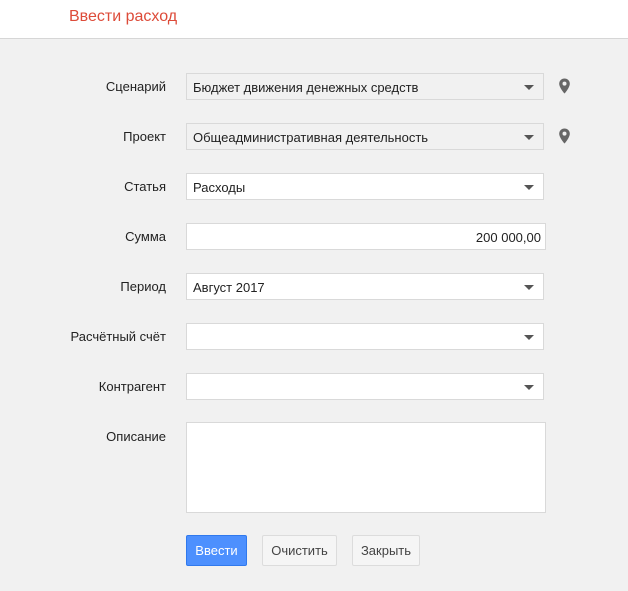  What do you see at coordinates (365, 336) in the screenshot?
I see `account-select` at bounding box center [365, 336].